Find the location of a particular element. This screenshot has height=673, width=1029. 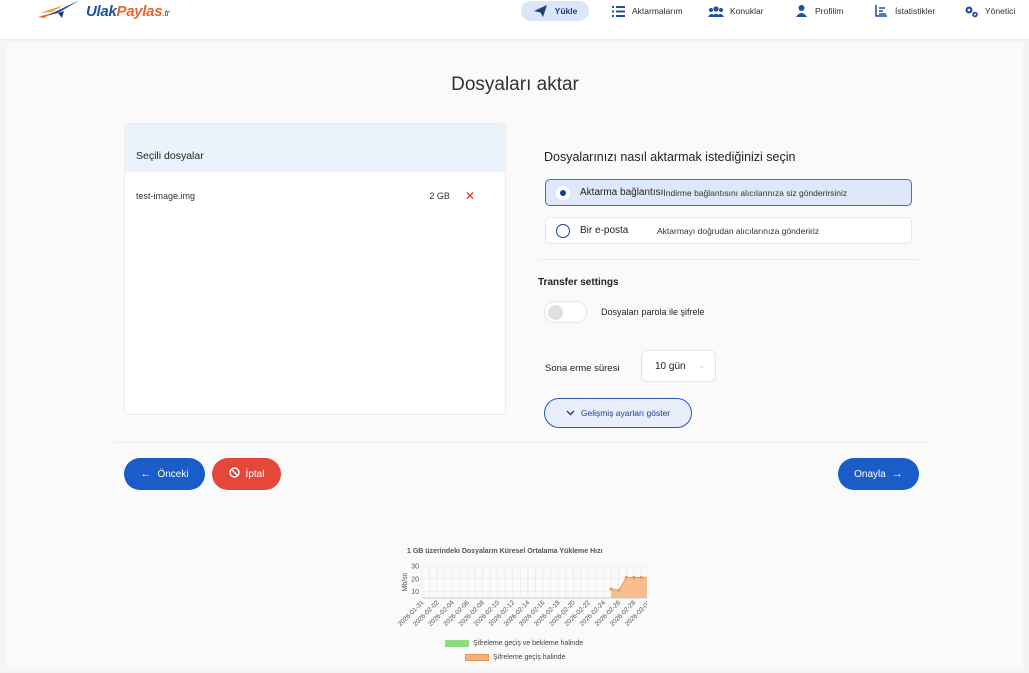

arrow-right-icon: → is located at coordinates (897, 474).